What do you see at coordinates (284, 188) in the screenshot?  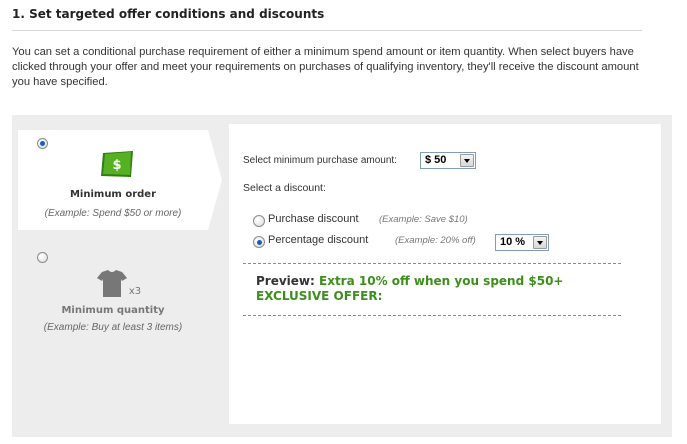 I see `select-discount-label: Select a discount:` at bounding box center [284, 188].